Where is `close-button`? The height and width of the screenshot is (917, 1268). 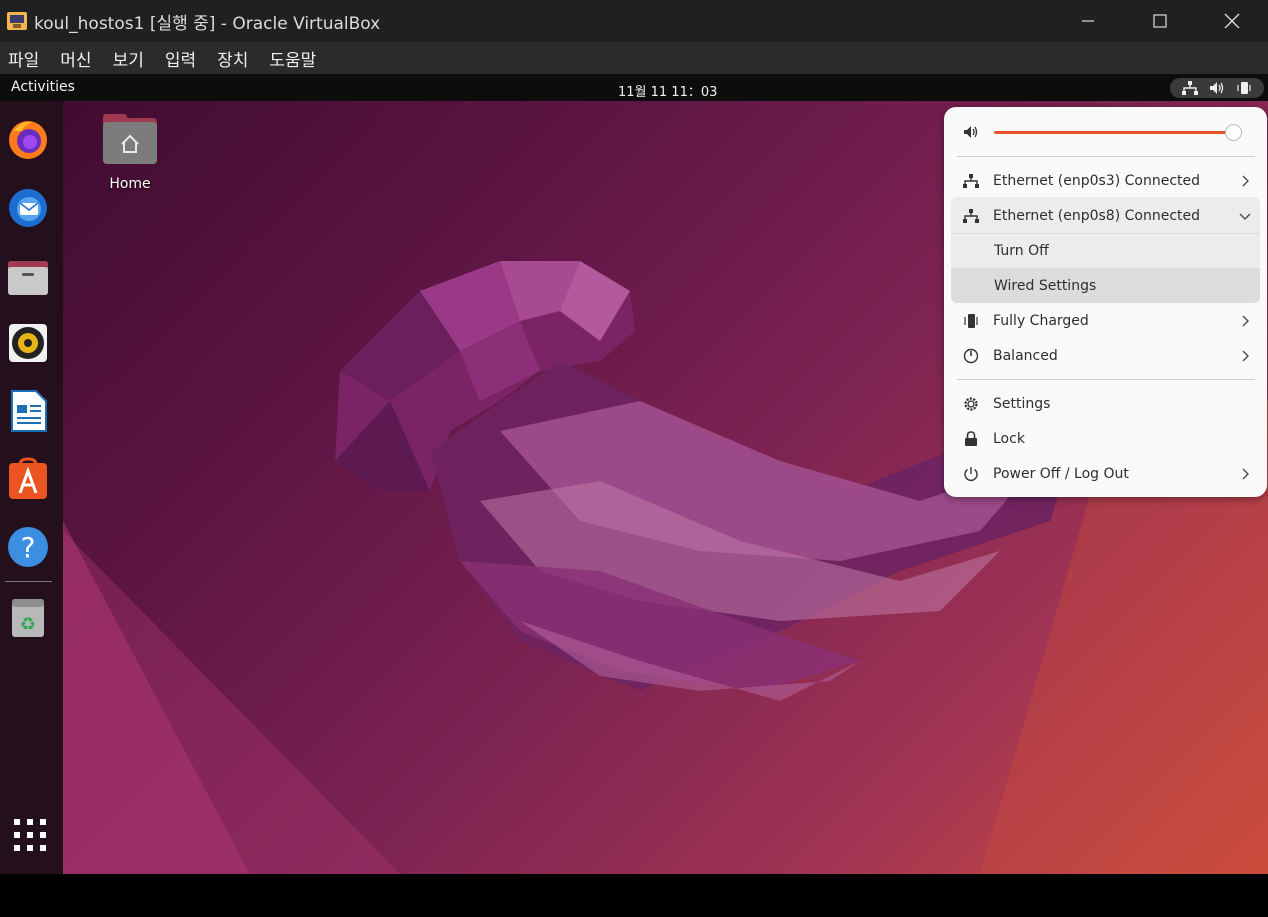
close-button is located at coordinates (1232, 21).